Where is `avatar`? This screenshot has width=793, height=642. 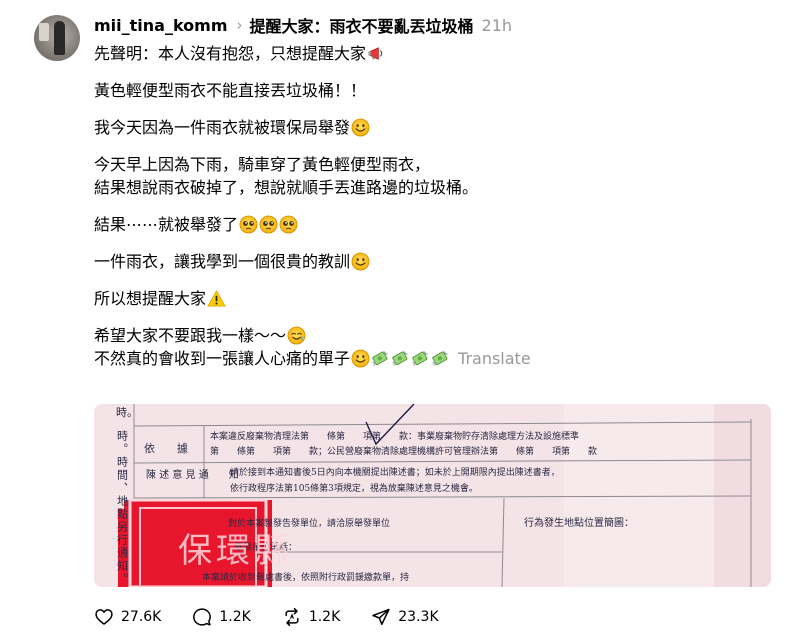
avatar is located at coordinates (57, 38).